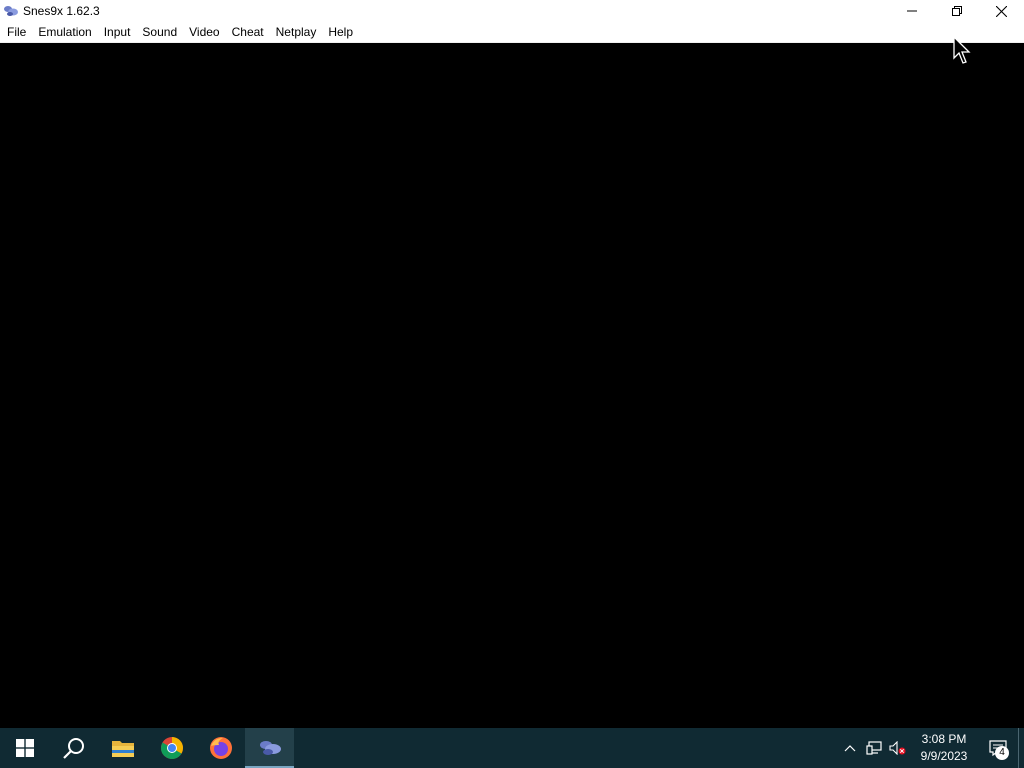  I want to click on menu-cheat: Cheat, so click(248, 32).